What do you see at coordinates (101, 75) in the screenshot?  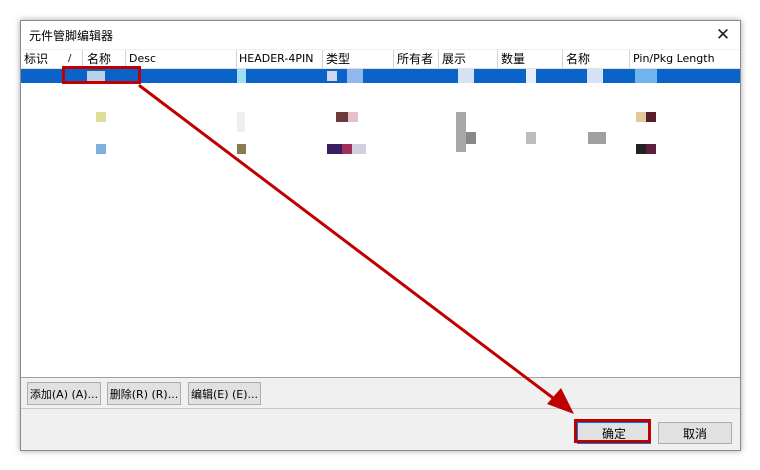 I see `highlight-box-name-cell` at bounding box center [101, 75].